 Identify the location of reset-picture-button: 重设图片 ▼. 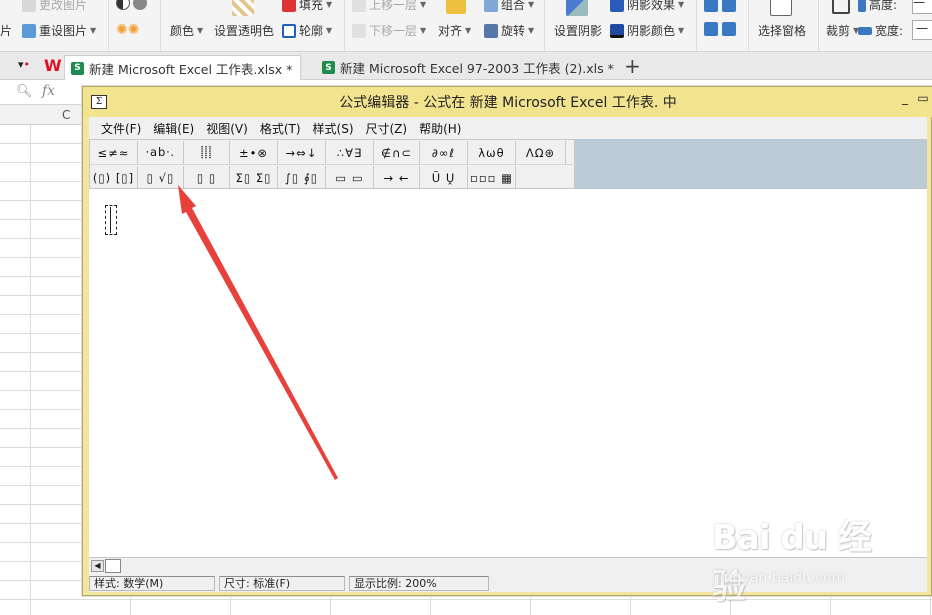
(59, 30).